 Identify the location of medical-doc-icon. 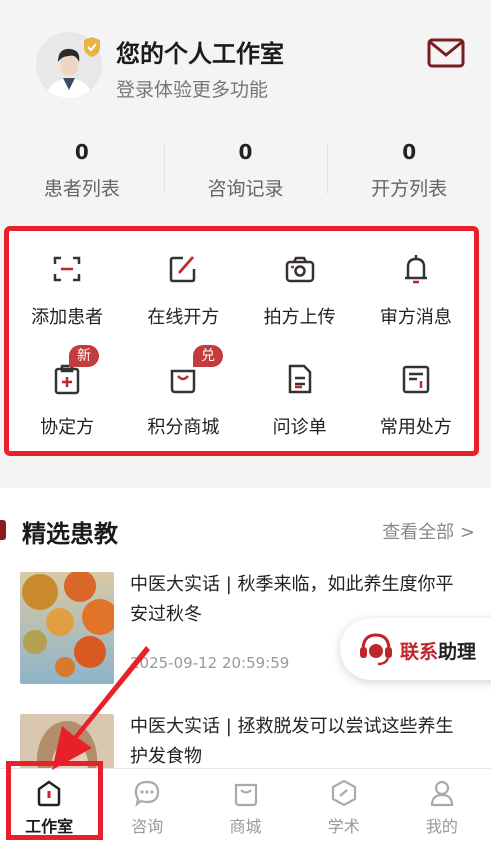
(67, 379).